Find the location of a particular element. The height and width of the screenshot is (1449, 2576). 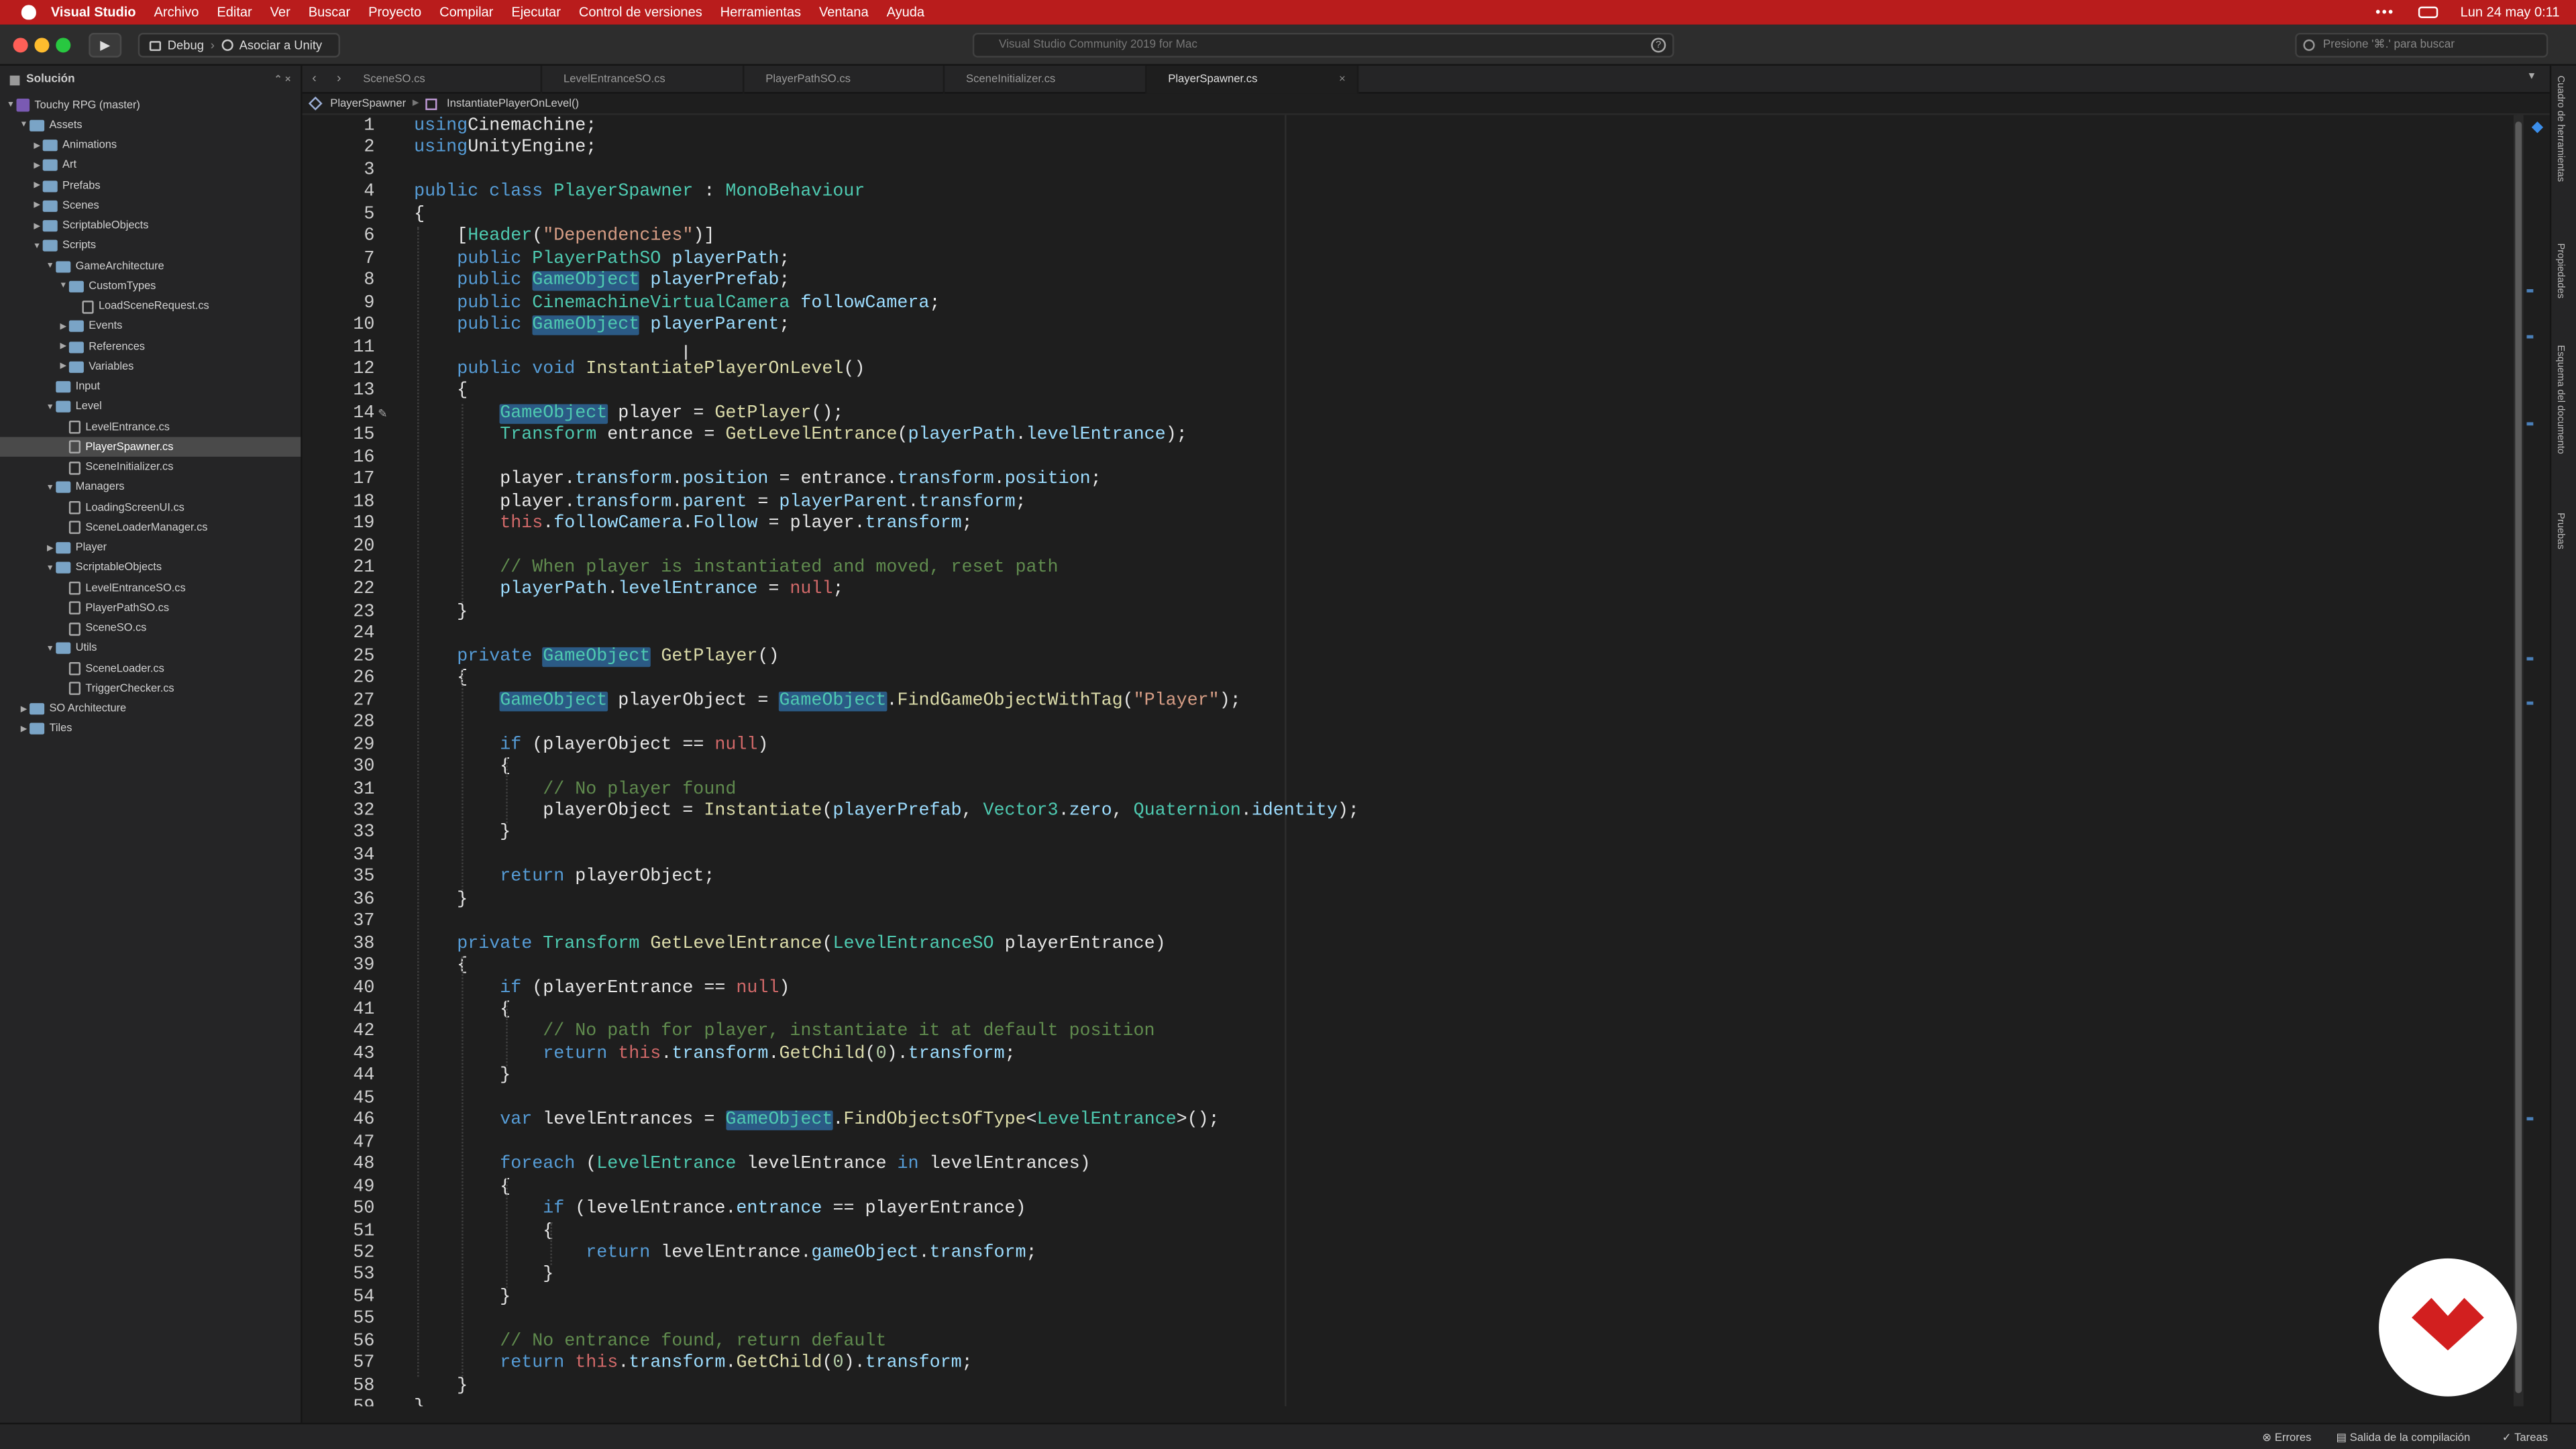

tree-file: SceneLoaderManager.cs is located at coordinates (150, 527).